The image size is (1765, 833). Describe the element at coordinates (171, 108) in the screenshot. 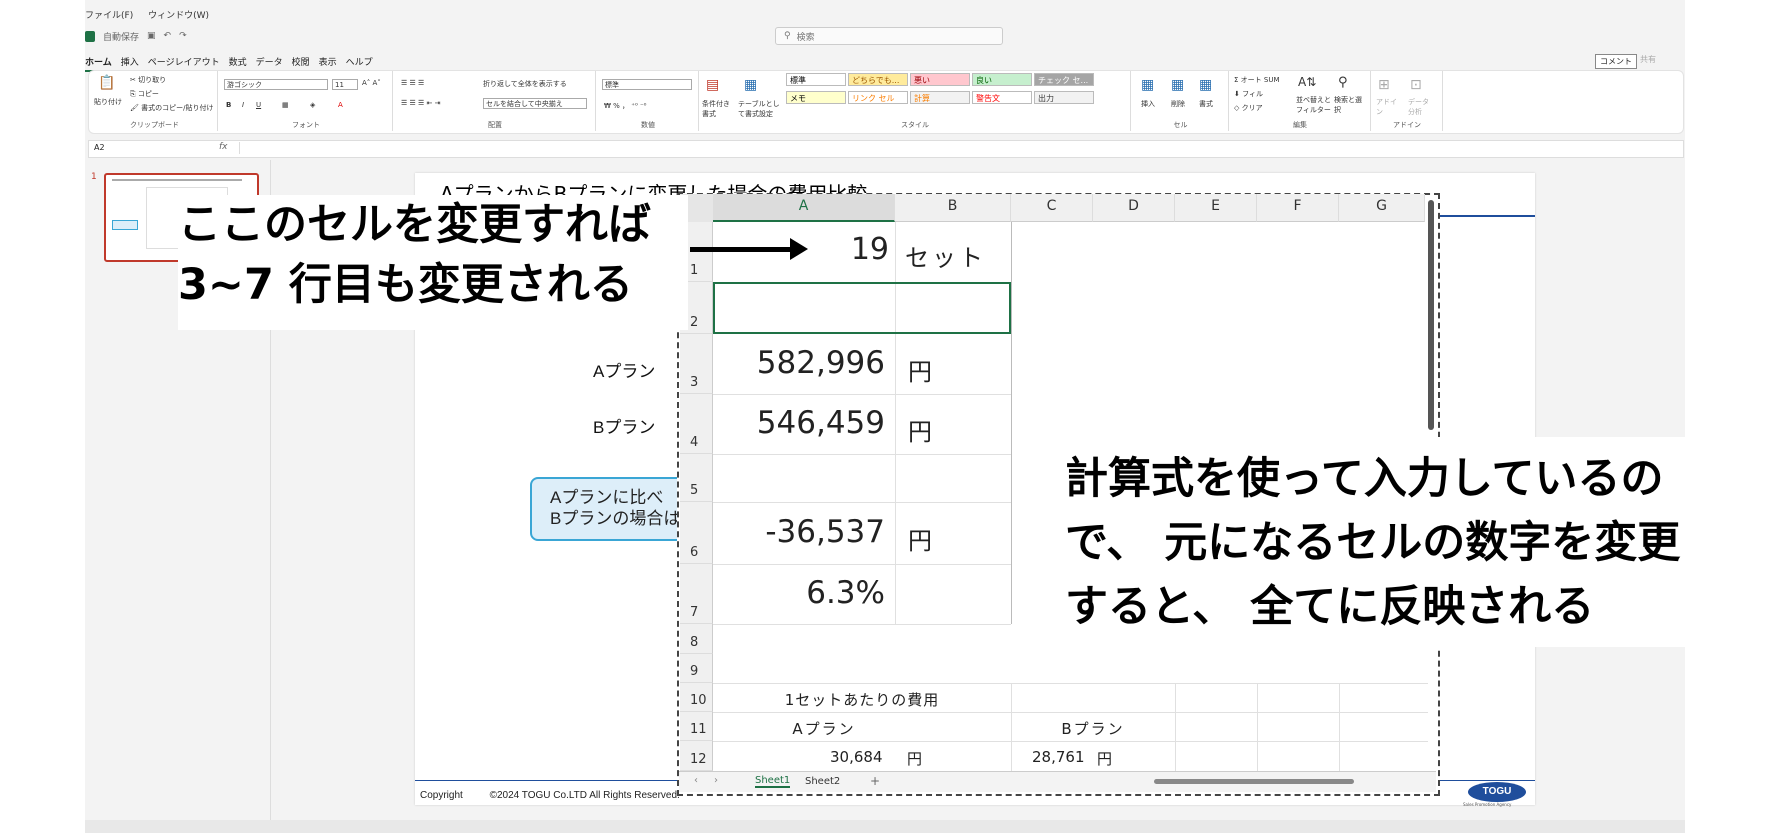

I see `format-painter-button: 🖌 書式のコピー/貼り付け` at that location.